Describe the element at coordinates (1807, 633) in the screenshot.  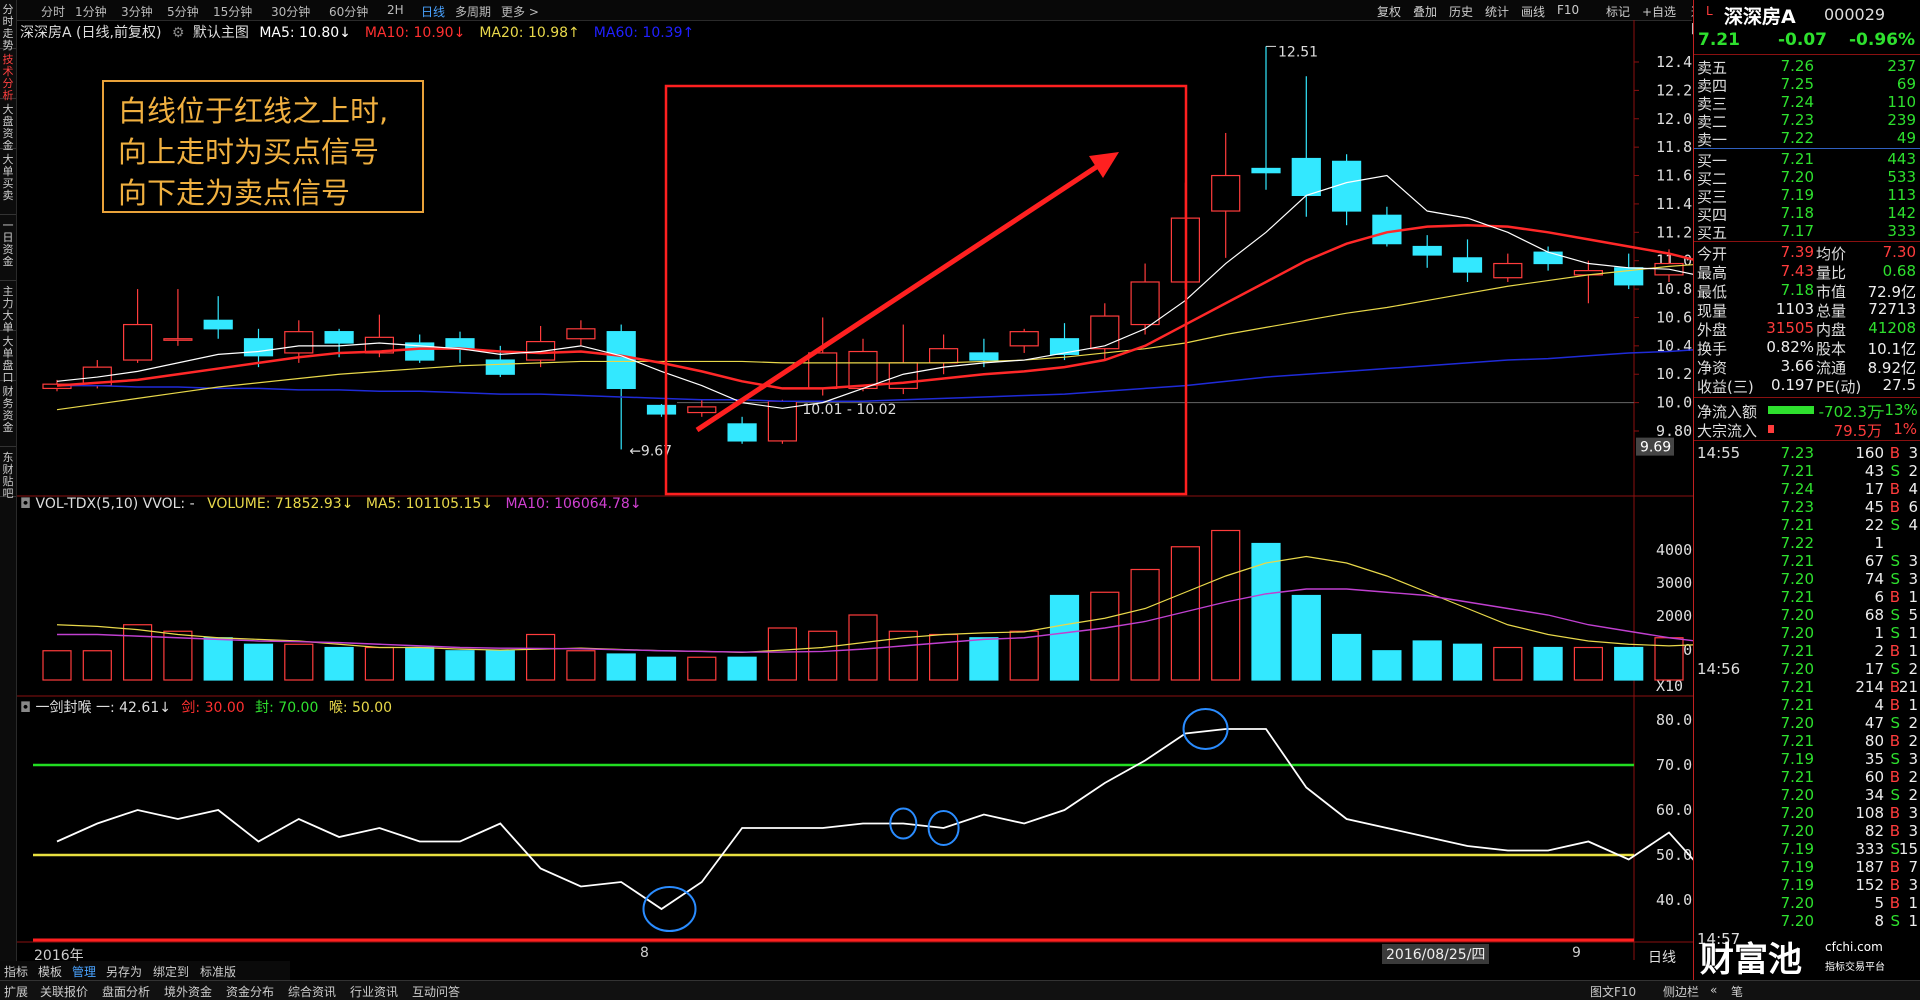
I see `tick-row: 7.20 1 S 1` at that location.